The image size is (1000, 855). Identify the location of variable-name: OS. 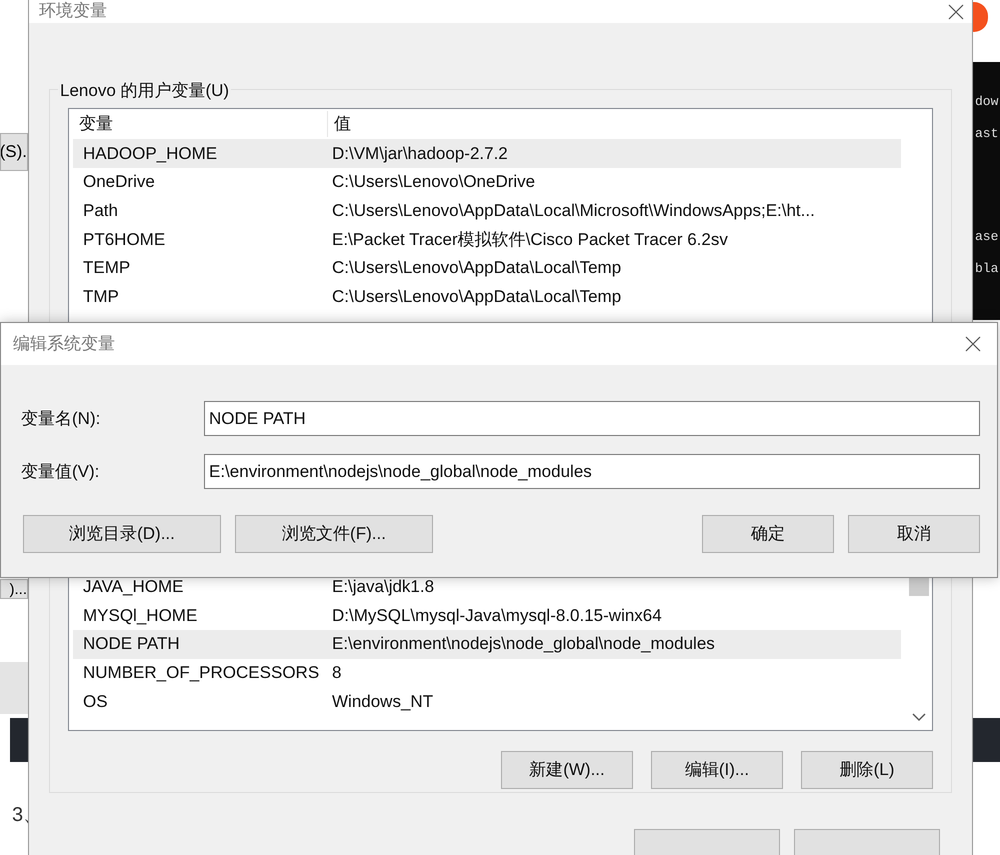
(95, 701).